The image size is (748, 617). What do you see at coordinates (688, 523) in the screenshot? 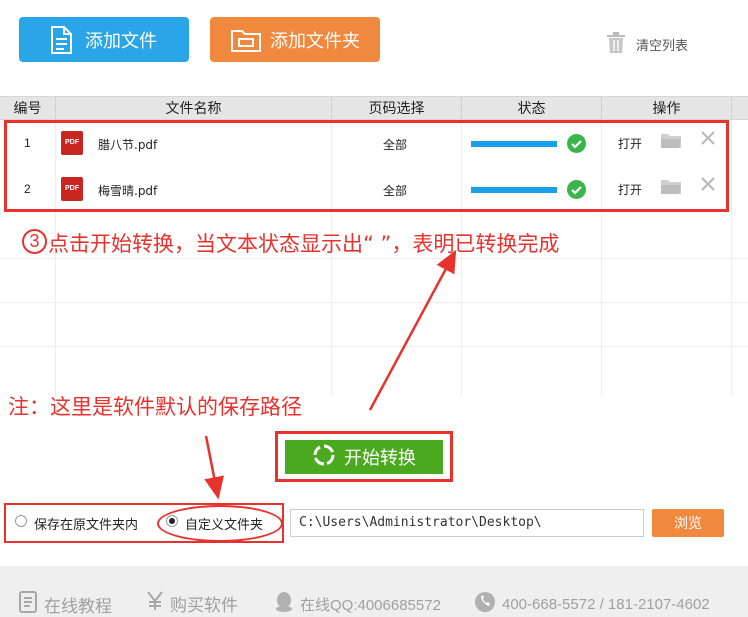
I see `browse-button: 浏览` at bounding box center [688, 523].